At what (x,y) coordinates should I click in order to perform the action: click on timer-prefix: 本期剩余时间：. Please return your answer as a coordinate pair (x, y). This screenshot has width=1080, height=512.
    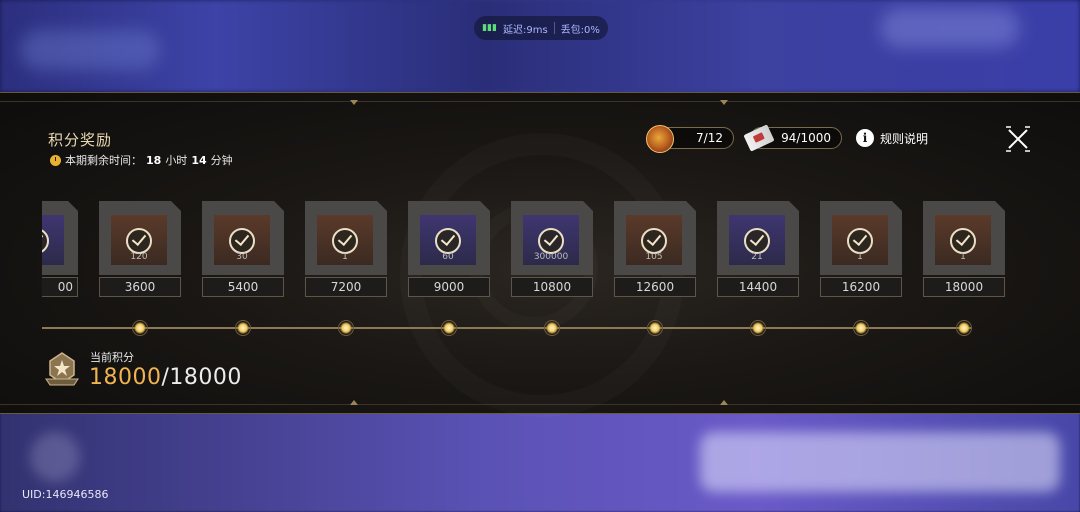
    Looking at the image, I should click on (103, 160).